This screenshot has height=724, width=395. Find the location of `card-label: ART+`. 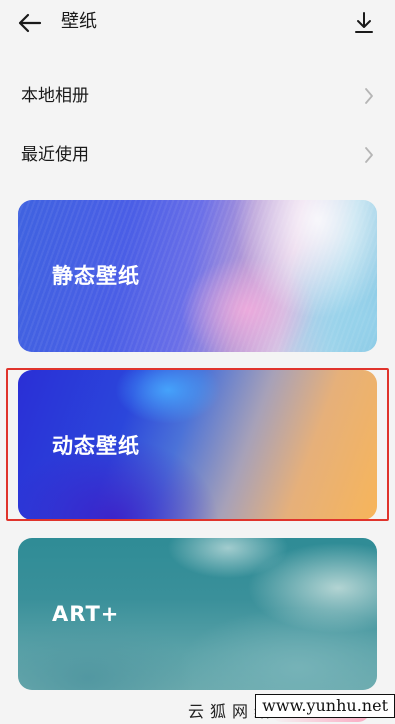

card-label: ART+ is located at coordinates (86, 614).